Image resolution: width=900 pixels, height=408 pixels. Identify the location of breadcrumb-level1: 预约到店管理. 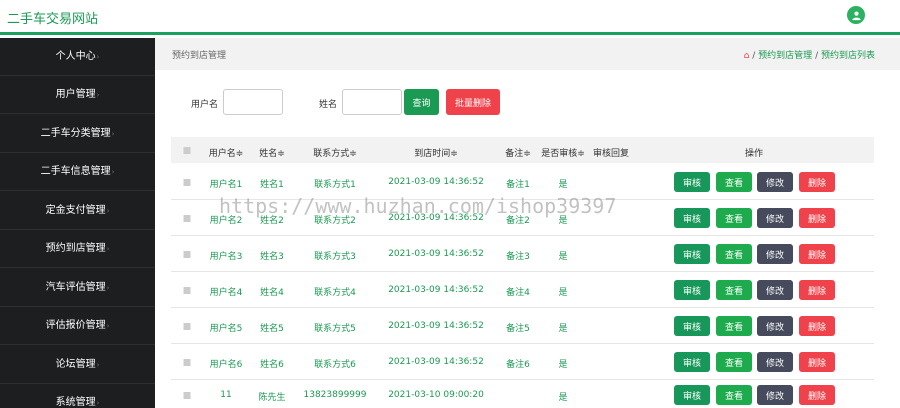
(785, 56).